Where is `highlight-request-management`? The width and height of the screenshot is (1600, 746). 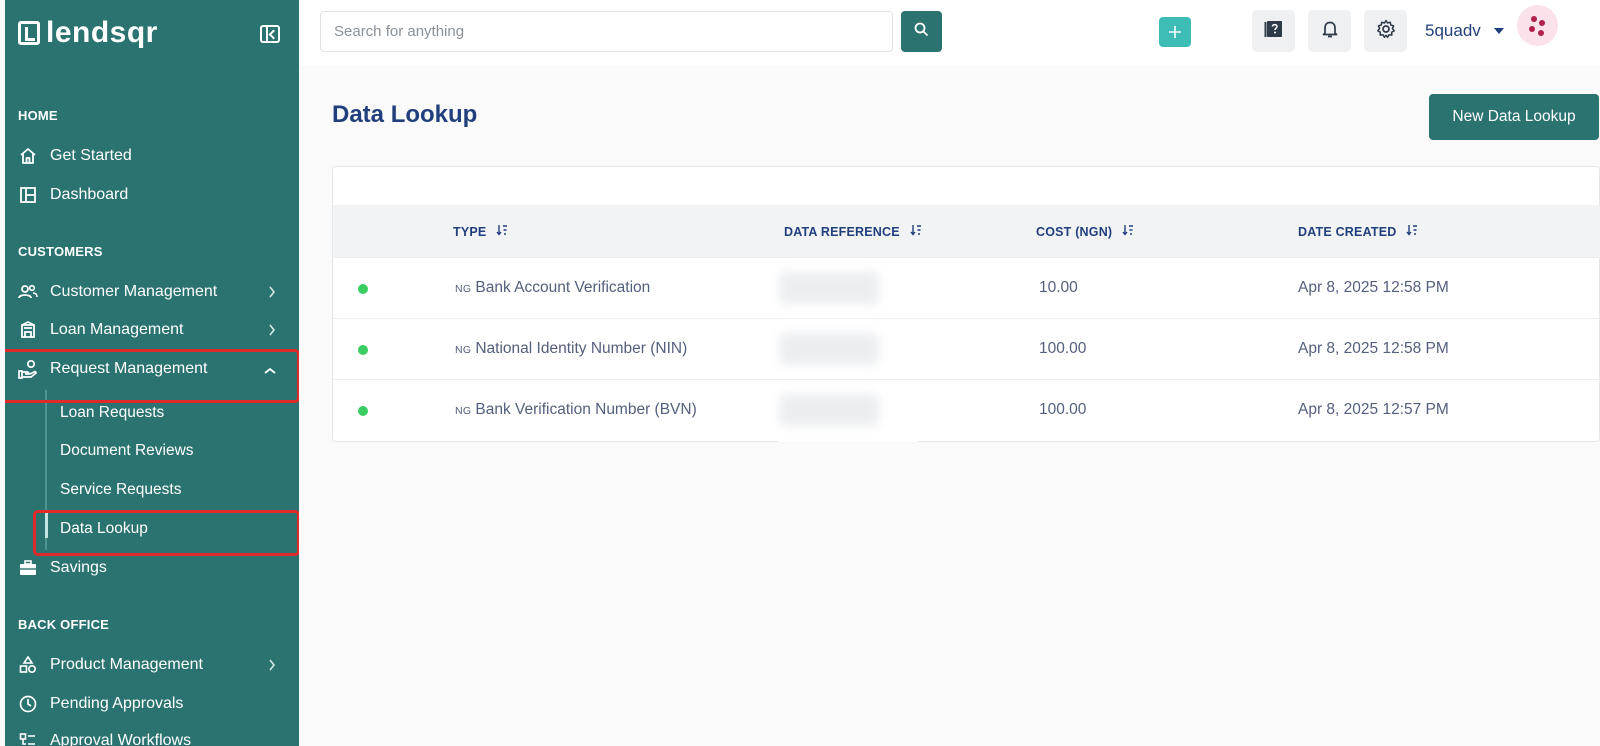
highlight-request-management is located at coordinates (152, 376).